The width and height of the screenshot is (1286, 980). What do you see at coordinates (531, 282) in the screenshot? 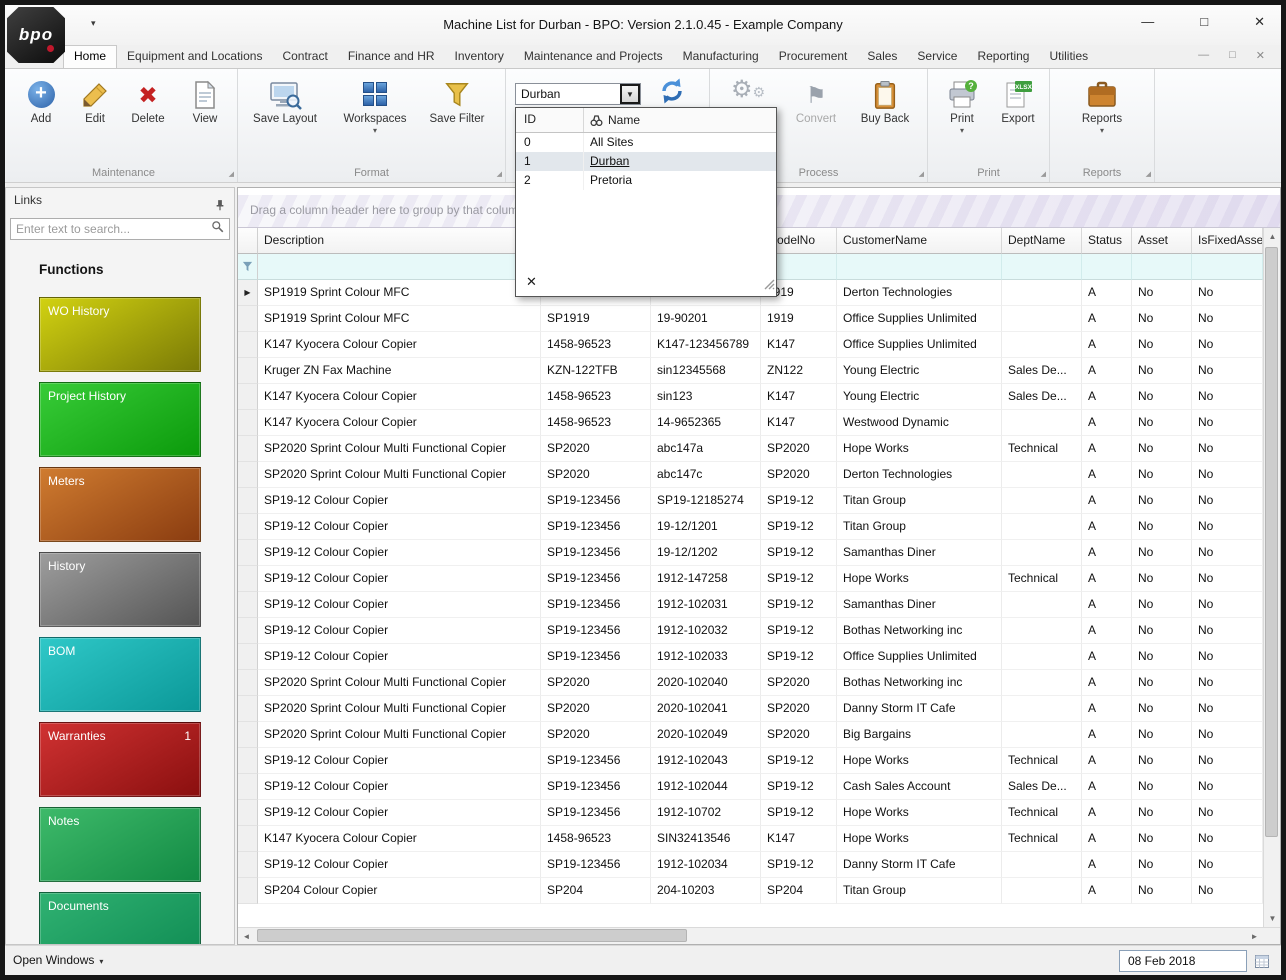
I see `clear-filter-button: ✕` at bounding box center [531, 282].